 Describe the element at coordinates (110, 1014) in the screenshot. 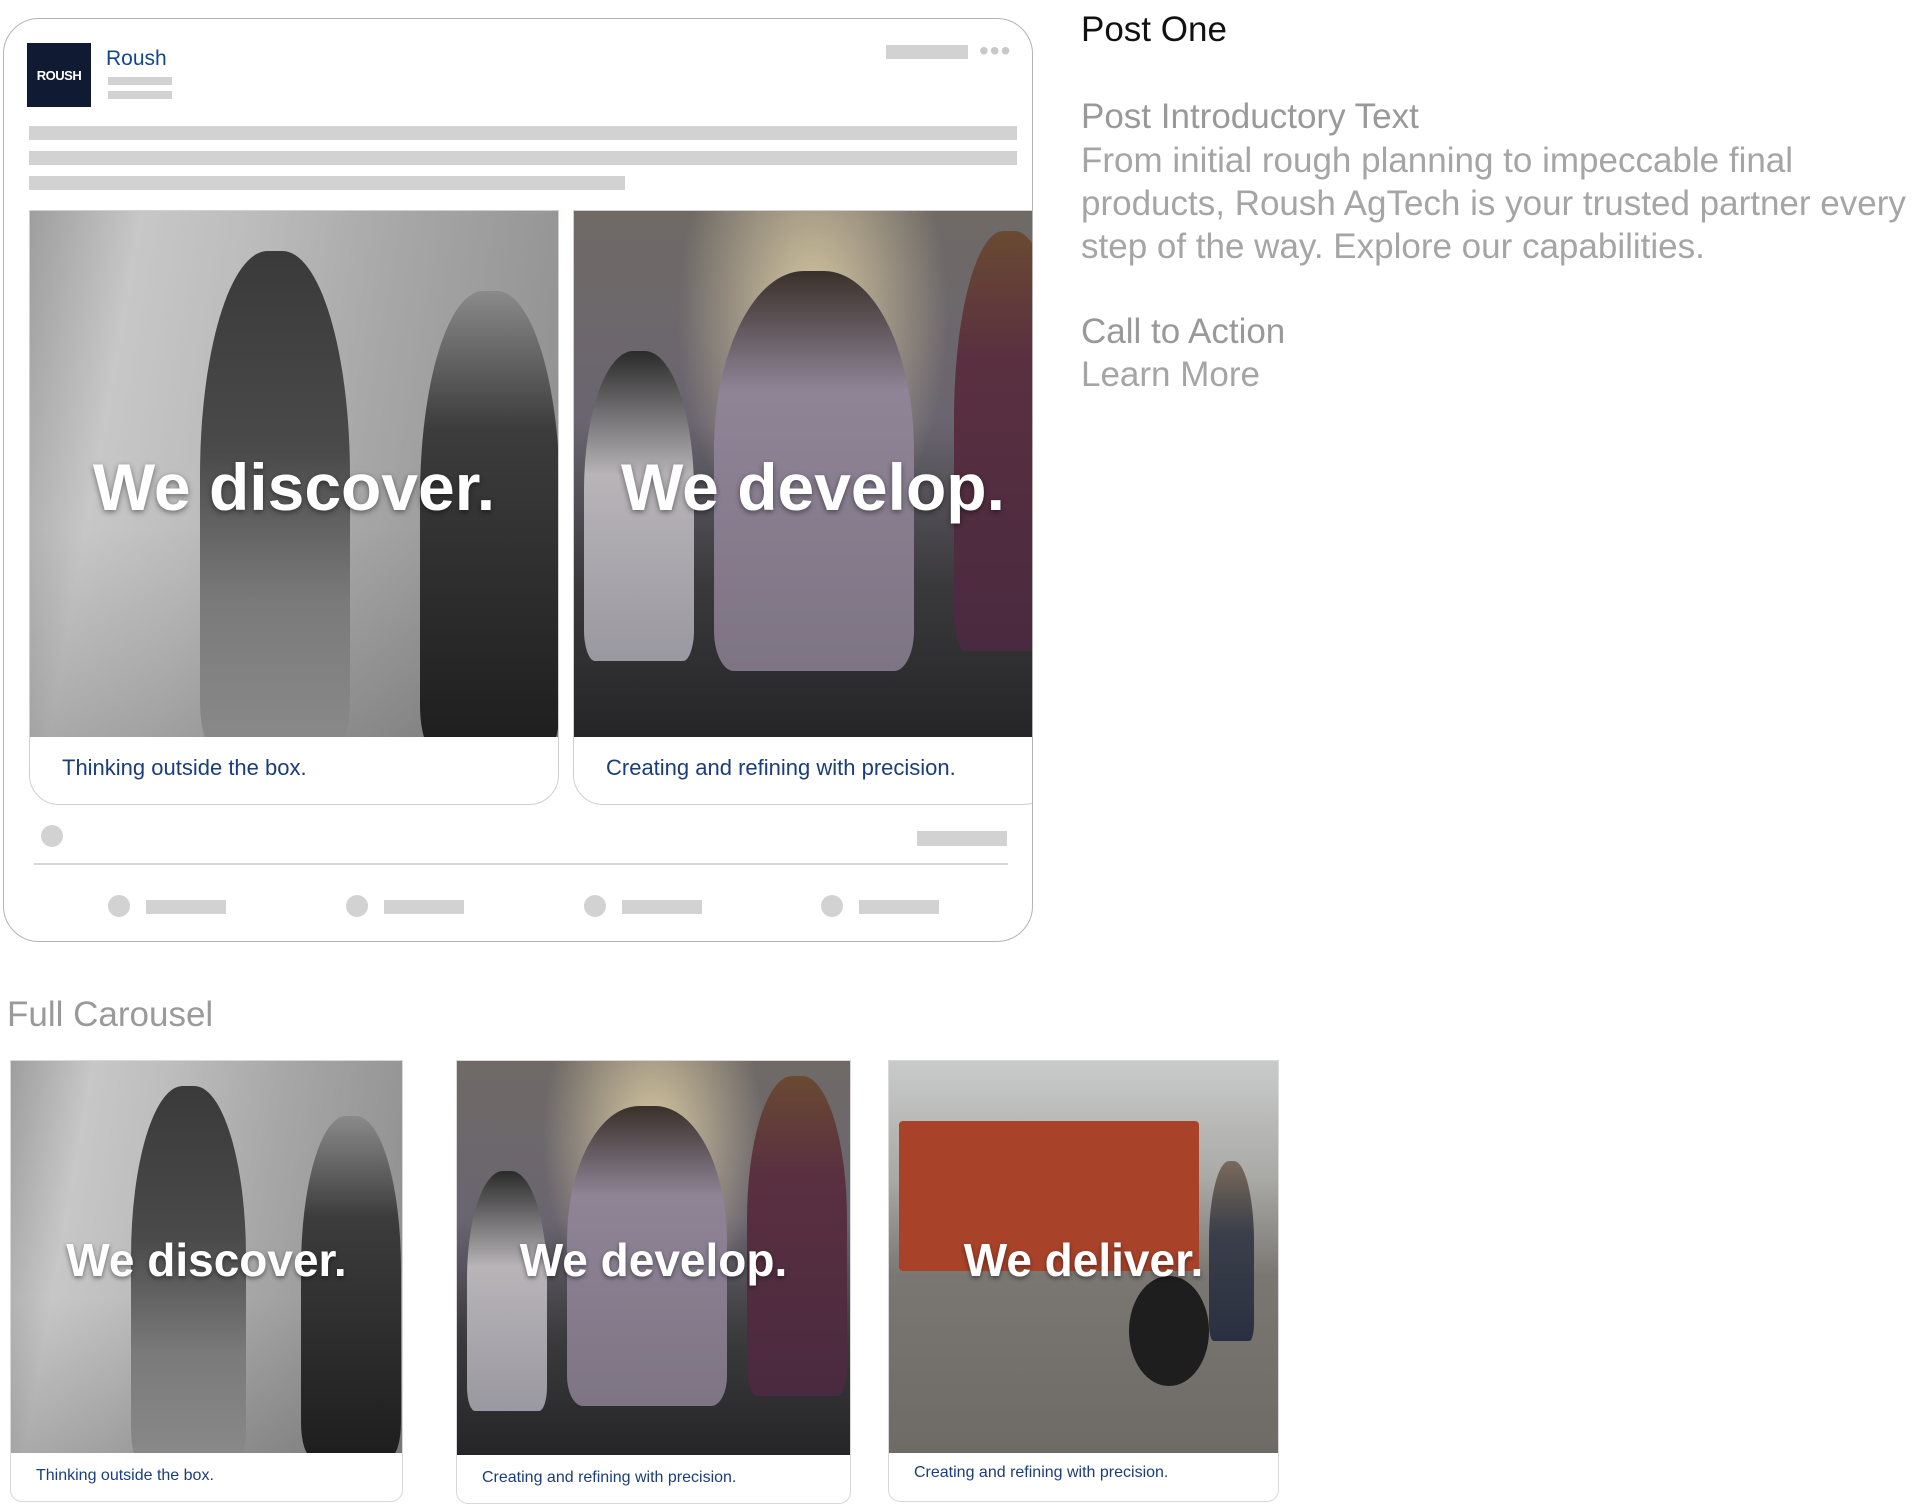

I see `full-carousel-heading: Full Carousel` at that location.